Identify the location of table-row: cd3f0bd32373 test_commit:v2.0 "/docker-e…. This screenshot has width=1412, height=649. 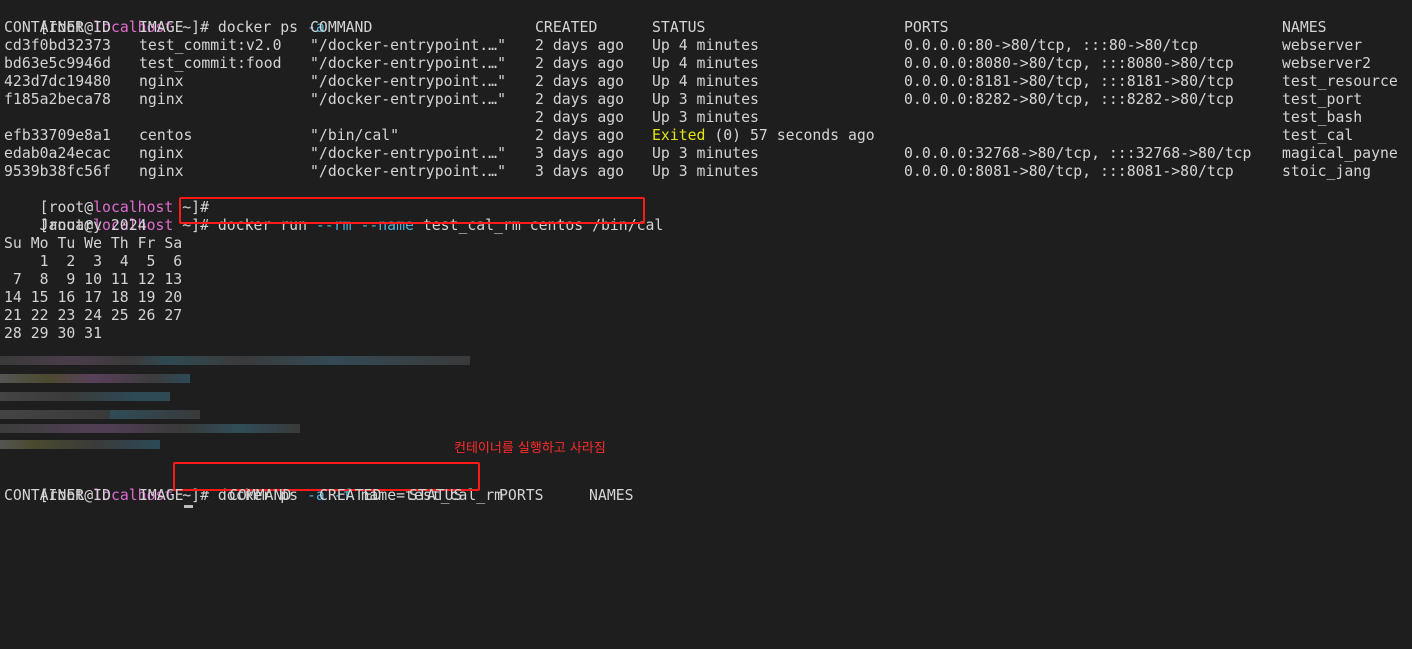
(708, 46).